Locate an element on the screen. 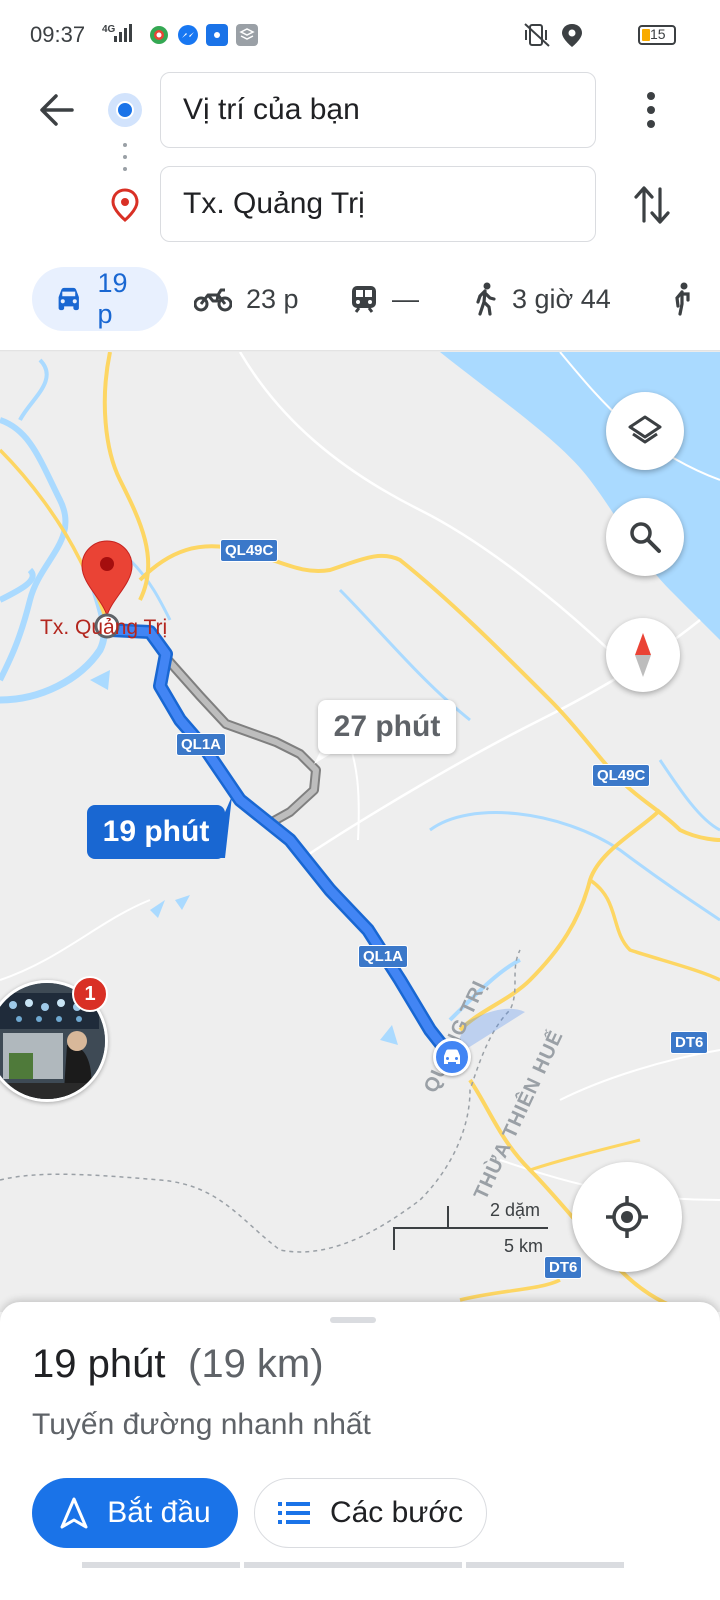 This screenshot has width=720, height=1600. main-route-callout: 19 phút is located at coordinates (156, 832).